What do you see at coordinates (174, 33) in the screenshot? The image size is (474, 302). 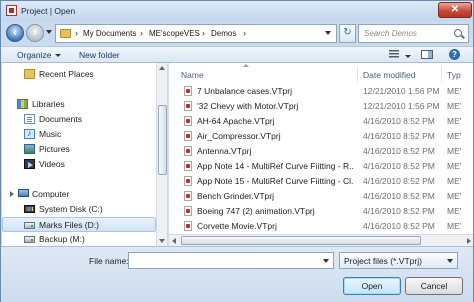 I see `breadcrumb-mescopeves: ME'scopeVES` at bounding box center [174, 33].